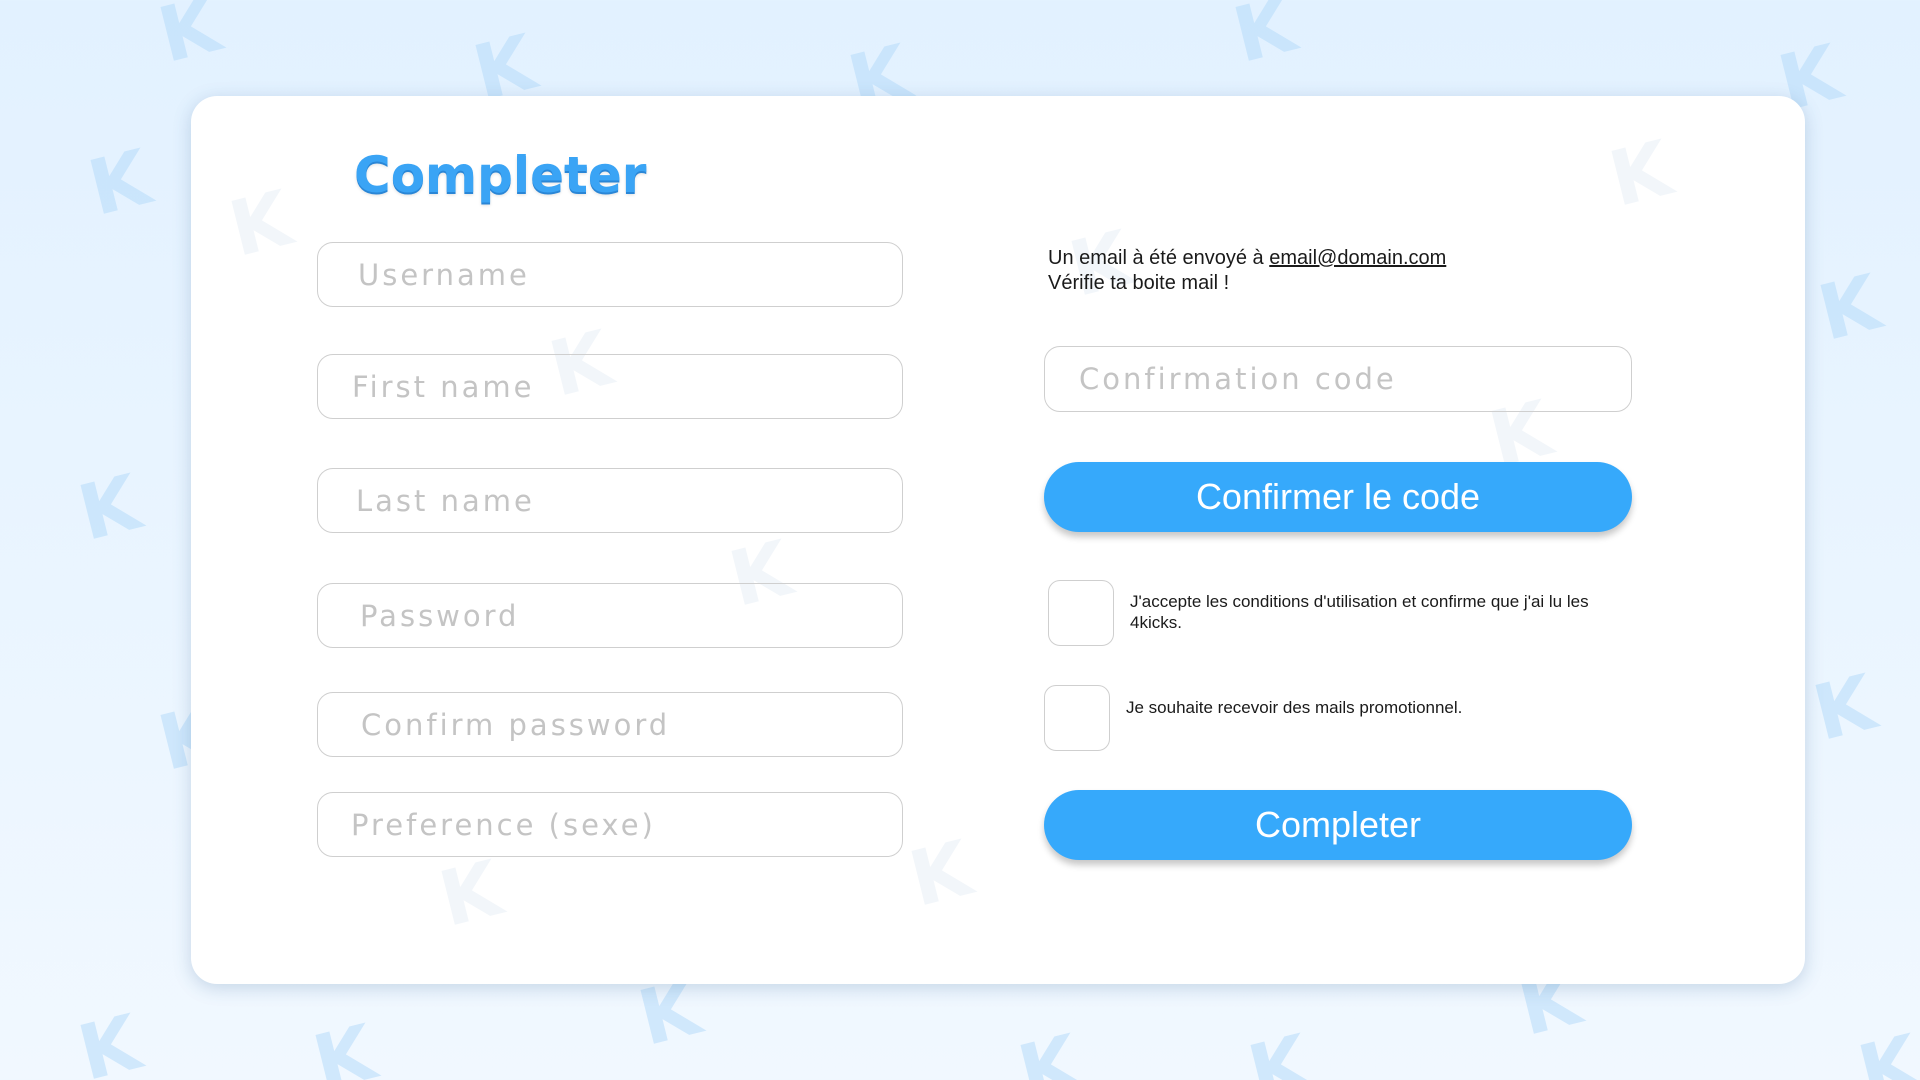 Image resolution: width=1920 pixels, height=1080 pixels. I want to click on last-name-input, so click(610, 500).